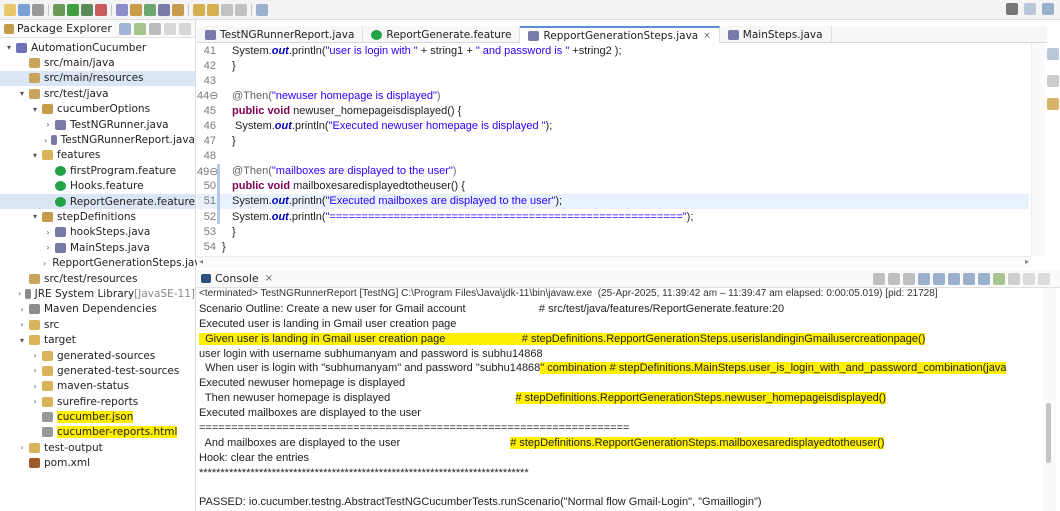 The image size is (1060, 511). Describe the element at coordinates (237, 278) in the screenshot. I see `console-tab: Console` at that location.